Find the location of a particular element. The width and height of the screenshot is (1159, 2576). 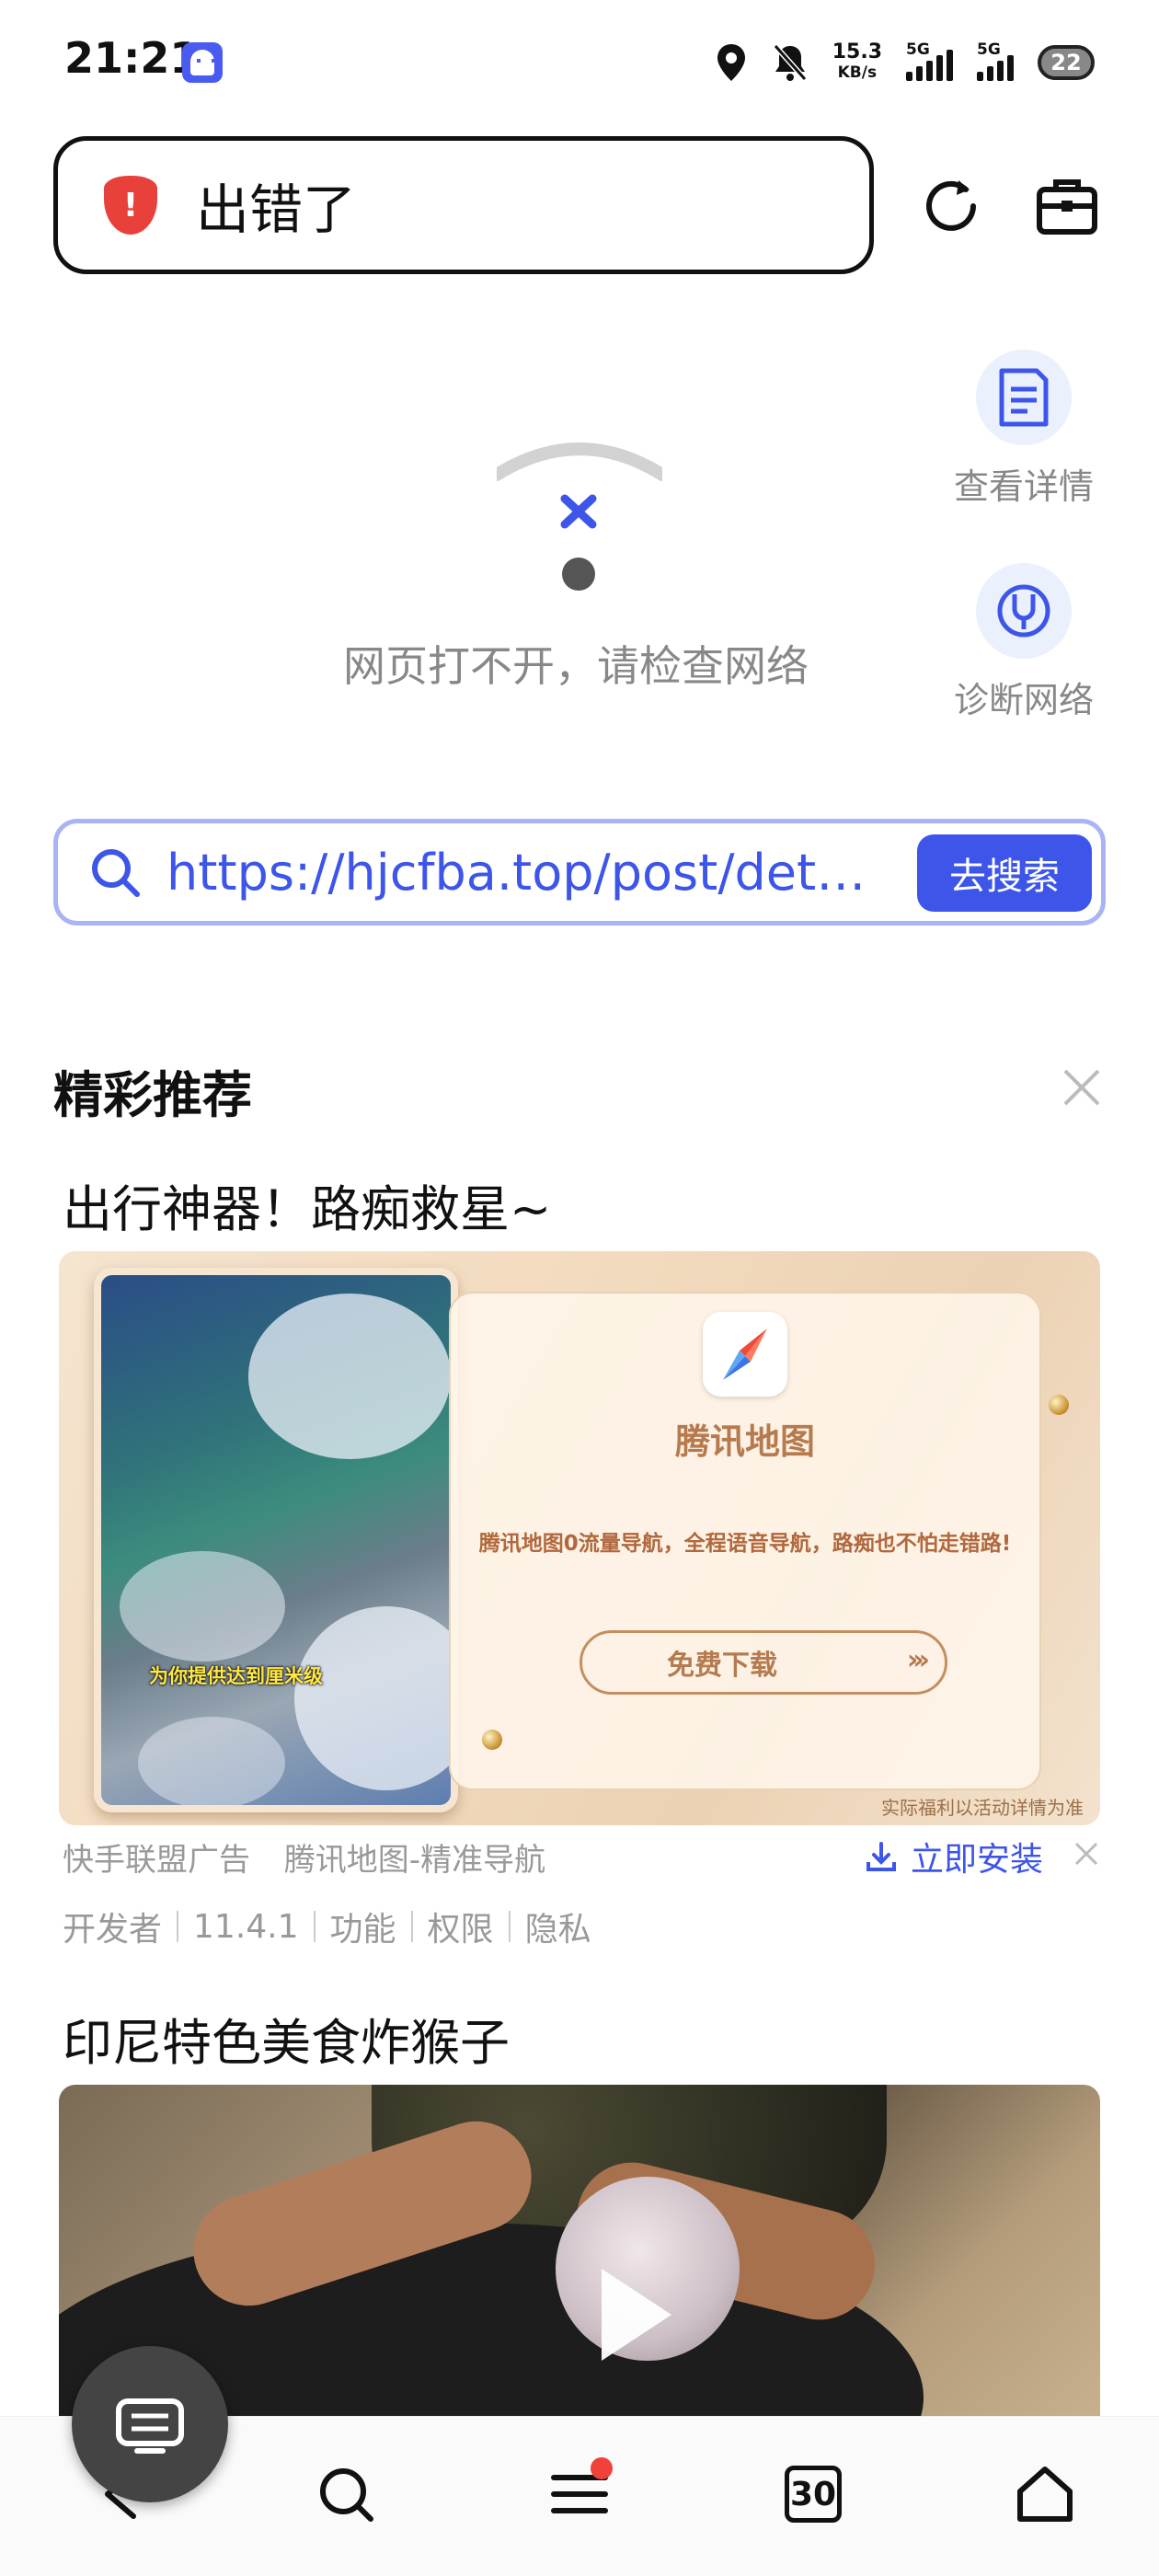

free-download-button: 免费下载 ››› is located at coordinates (763, 1662).